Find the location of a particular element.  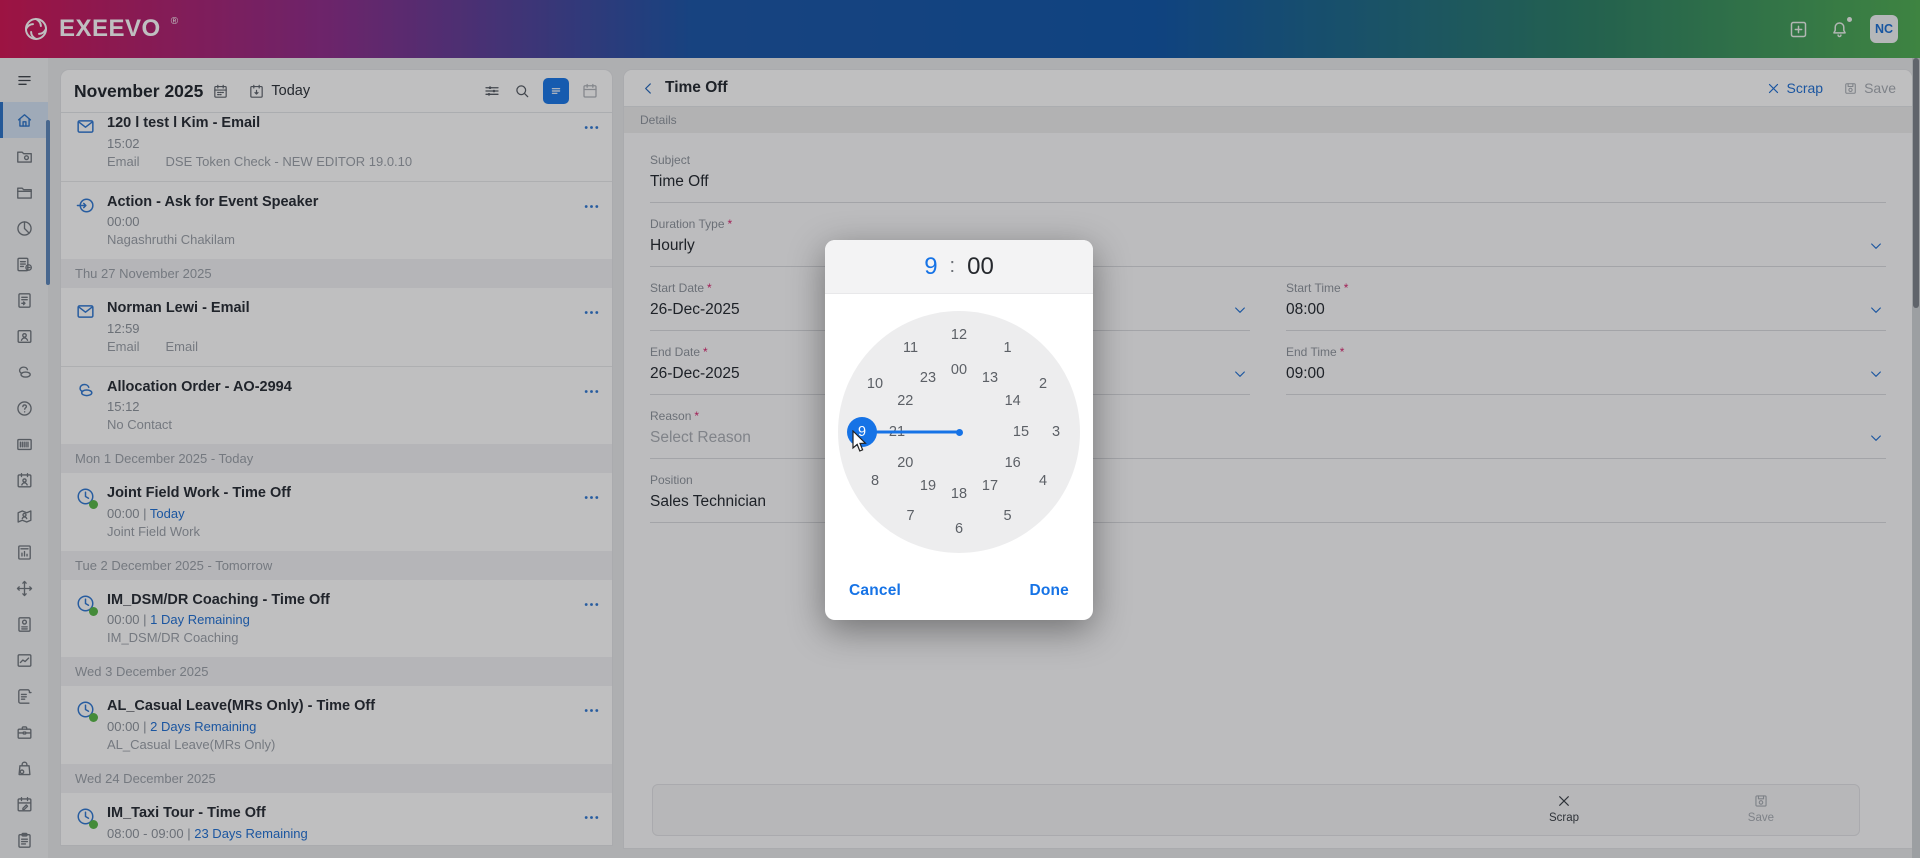

clock-number-20: 20 is located at coordinates (905, 463).